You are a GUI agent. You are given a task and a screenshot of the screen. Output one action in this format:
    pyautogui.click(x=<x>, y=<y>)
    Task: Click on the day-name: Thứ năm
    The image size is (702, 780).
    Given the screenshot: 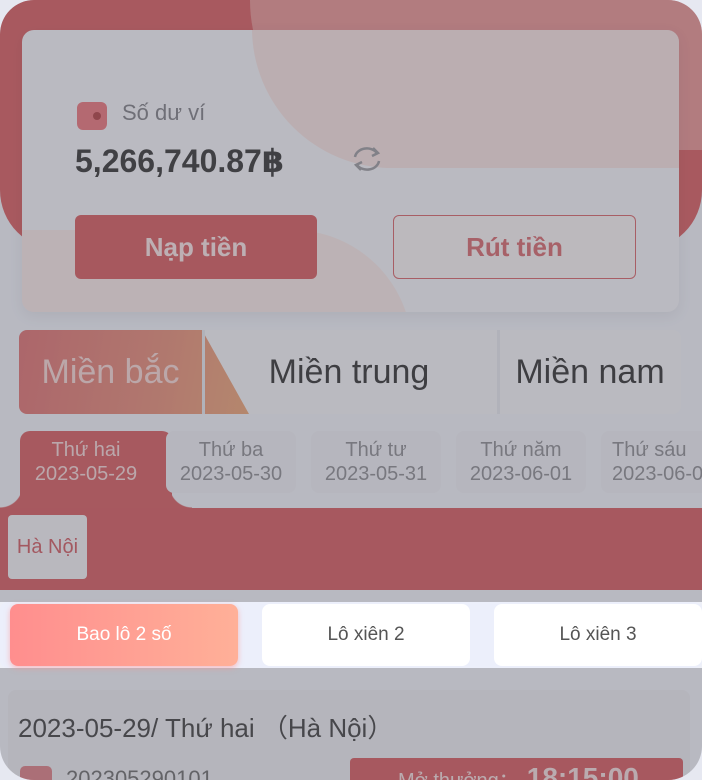 What is the action you would take?
    pyautogui.click(x=521, y=450)
    